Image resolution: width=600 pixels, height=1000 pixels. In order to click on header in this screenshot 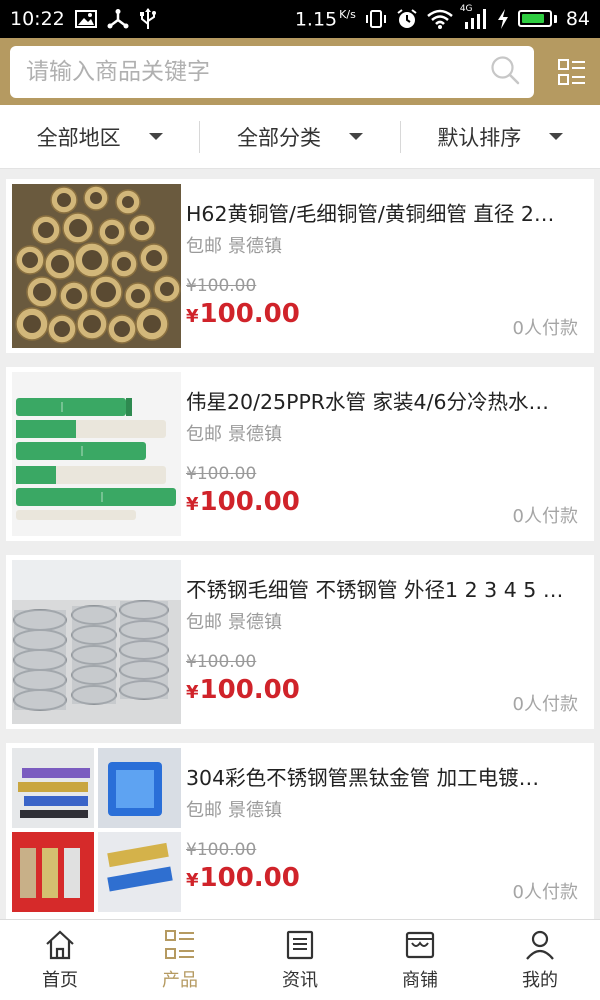, I will do `click(300, 71)`.